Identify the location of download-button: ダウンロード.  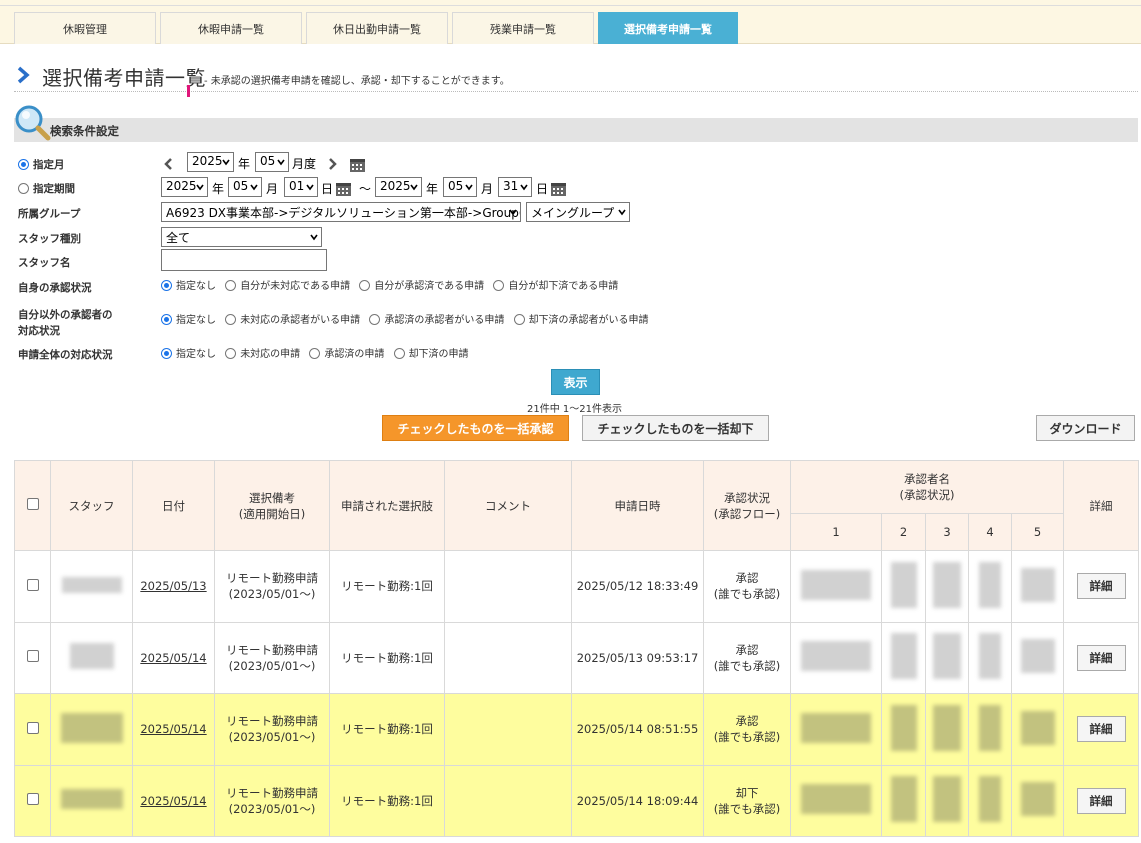
(1085, 428).